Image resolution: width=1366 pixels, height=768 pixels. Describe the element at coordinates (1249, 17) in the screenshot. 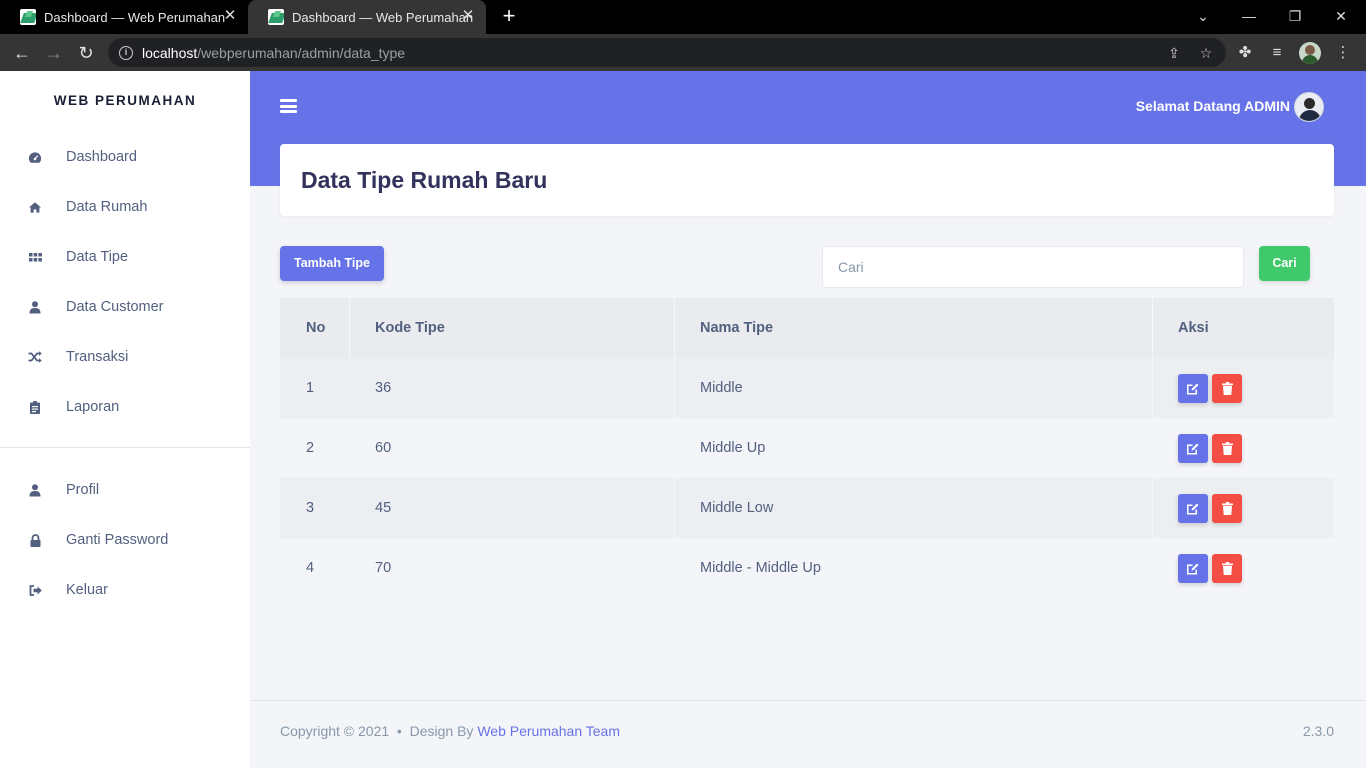

I see `minimize-icon: —` at that location.